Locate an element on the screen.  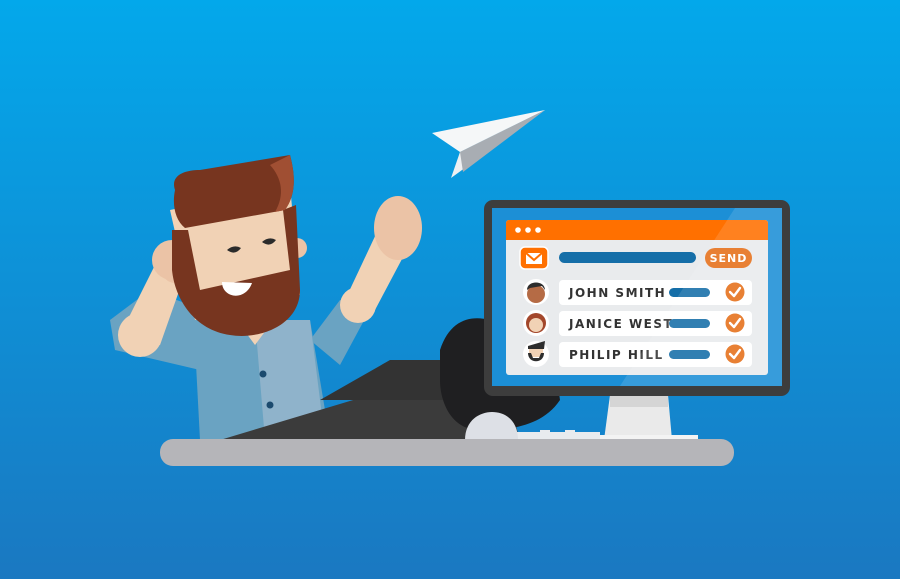
subject-field is located at coordinates (627, 257).